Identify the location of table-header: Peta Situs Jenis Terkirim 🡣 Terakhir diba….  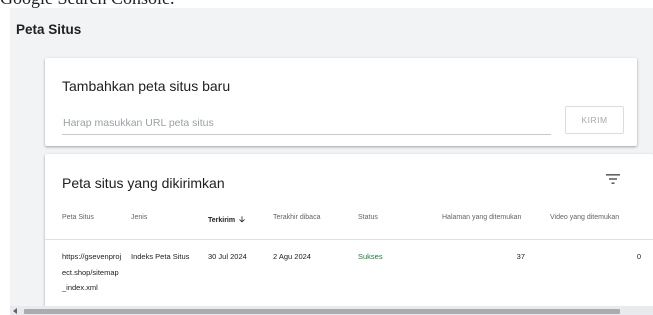
(349, 221).